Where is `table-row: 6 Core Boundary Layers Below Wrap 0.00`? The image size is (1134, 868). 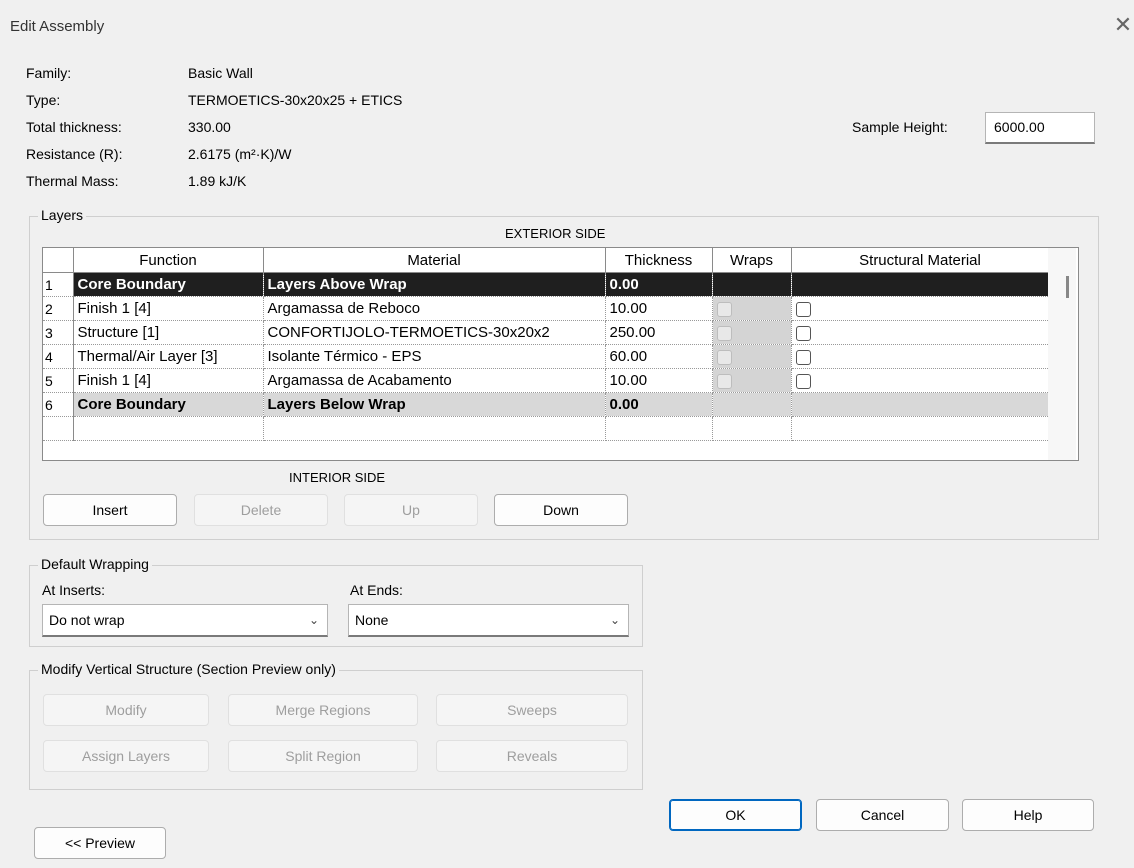
table-row: 6 Core Boundary Layers Below Wrap 0.00 is located at coordinates (546, 404).